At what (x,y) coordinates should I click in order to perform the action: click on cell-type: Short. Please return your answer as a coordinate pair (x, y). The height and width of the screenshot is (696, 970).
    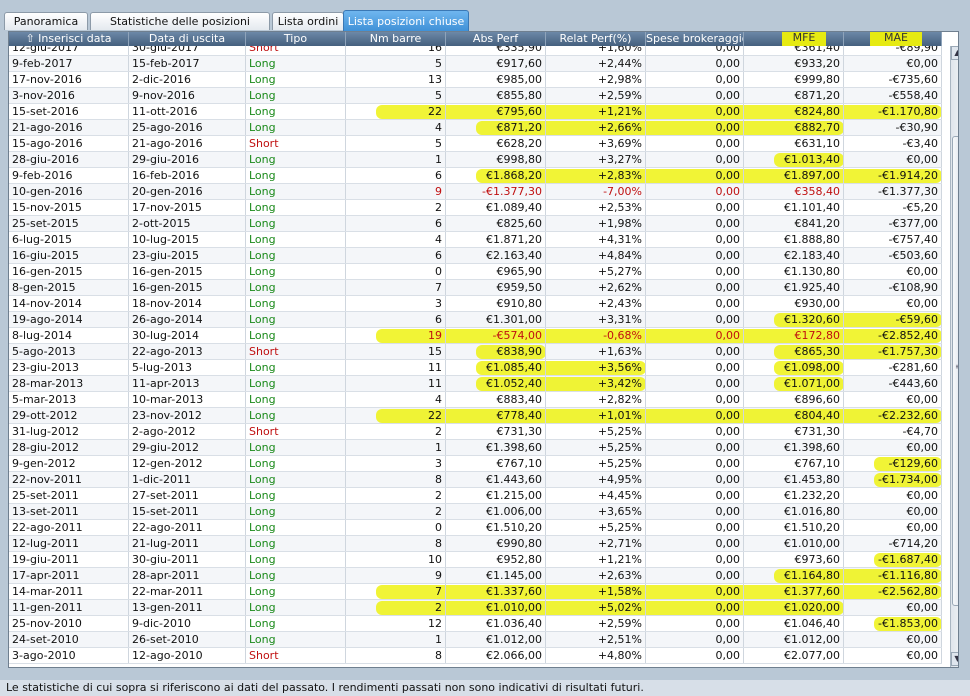
    Looking at the image, I should click on (296, 351).